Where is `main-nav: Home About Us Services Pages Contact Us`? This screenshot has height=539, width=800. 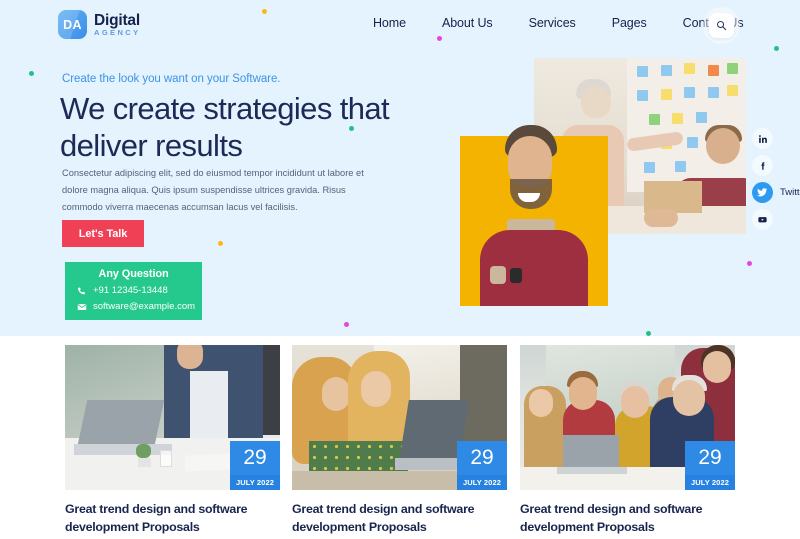
main-nav: Home About Us Services Pages Contact Us is located at coordinates (558, 23).